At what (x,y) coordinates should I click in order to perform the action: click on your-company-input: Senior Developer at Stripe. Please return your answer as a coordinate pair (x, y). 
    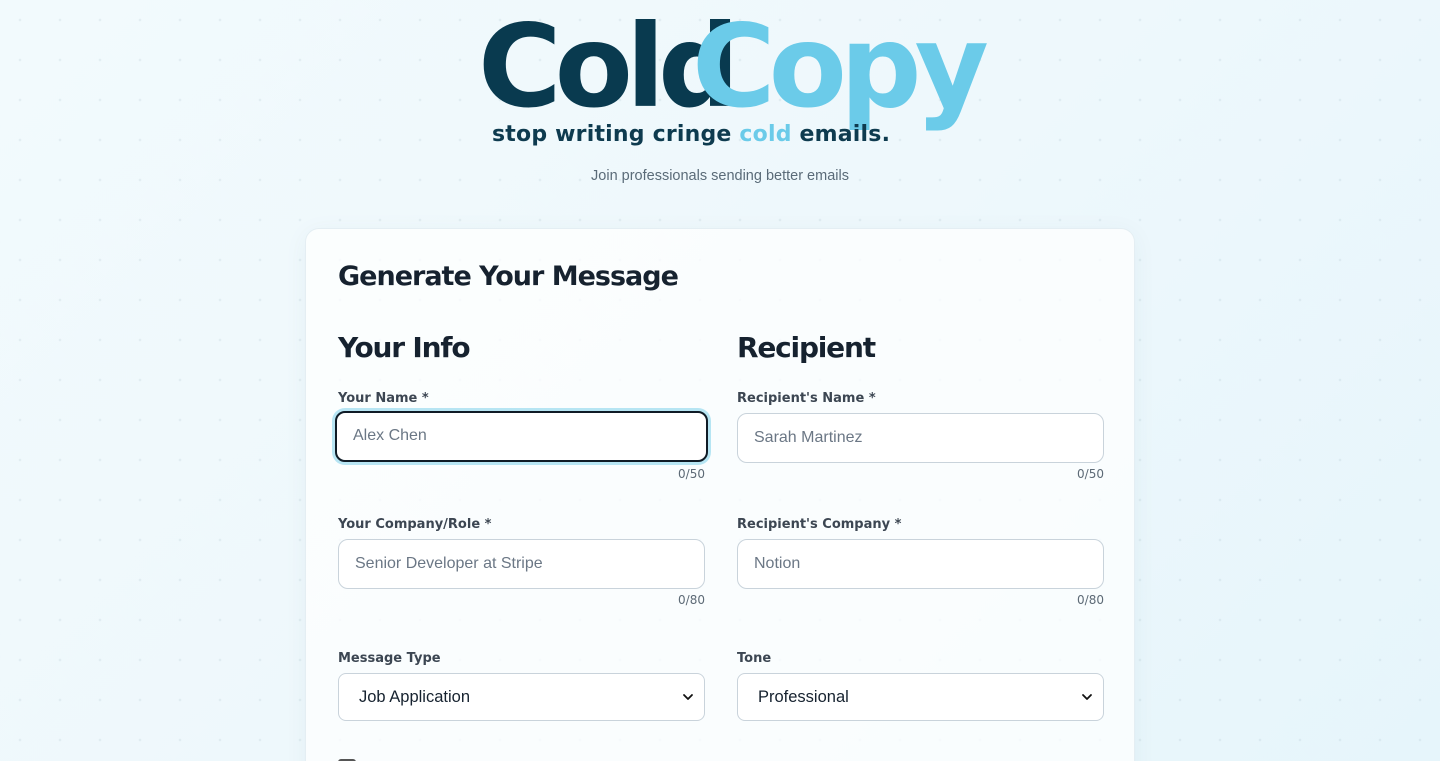
    Looking at the image, I should click on (521, 564).